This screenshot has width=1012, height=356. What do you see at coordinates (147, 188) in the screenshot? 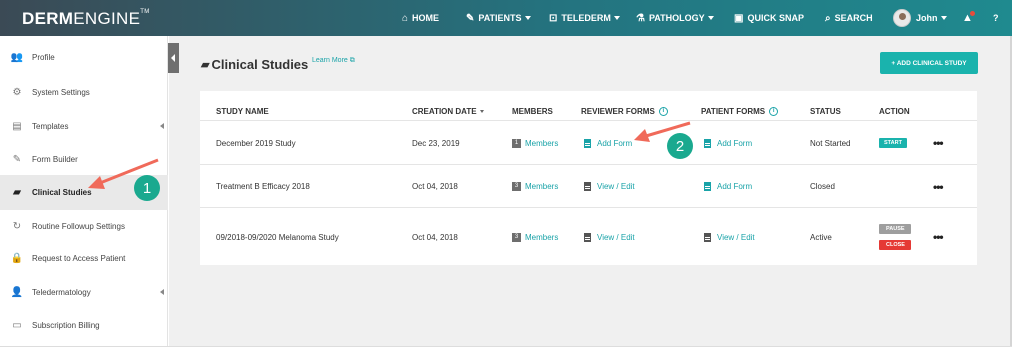
I see `callout-badge-1: 1` at bounding box center [147, 188].